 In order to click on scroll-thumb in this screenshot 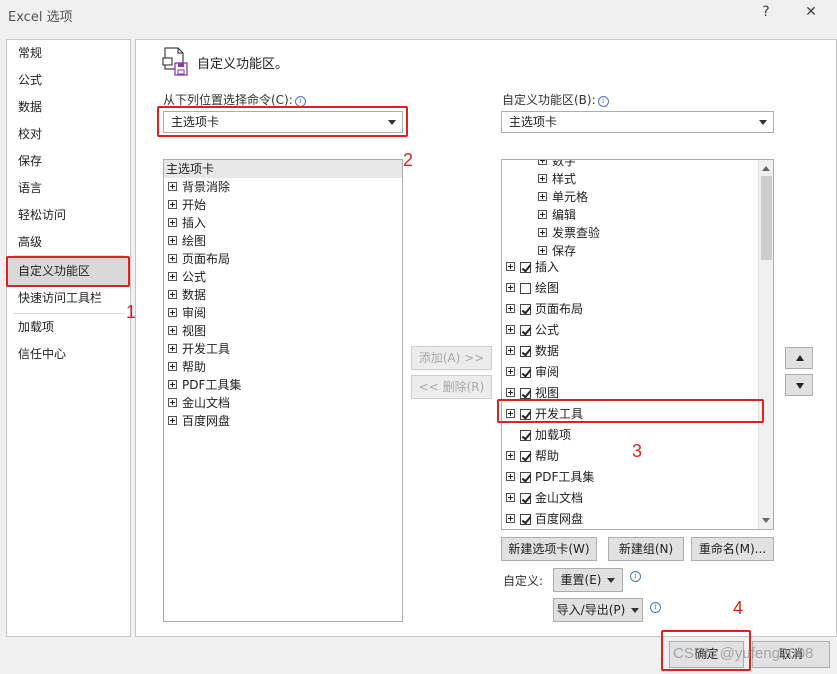, I will do `click(766, 218)`.